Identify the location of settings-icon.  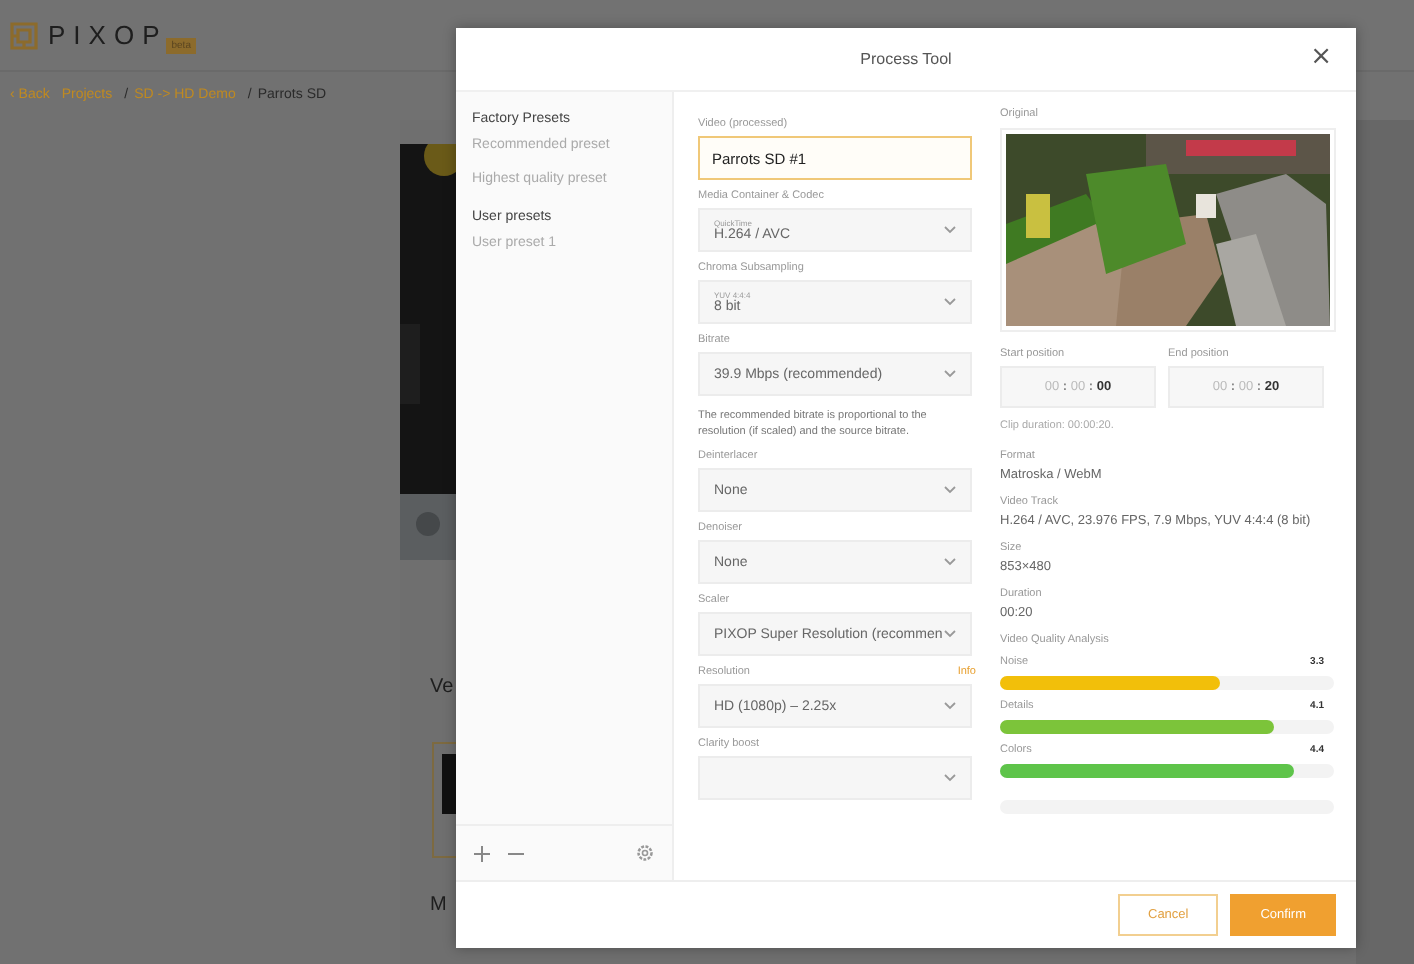
(645, 853).